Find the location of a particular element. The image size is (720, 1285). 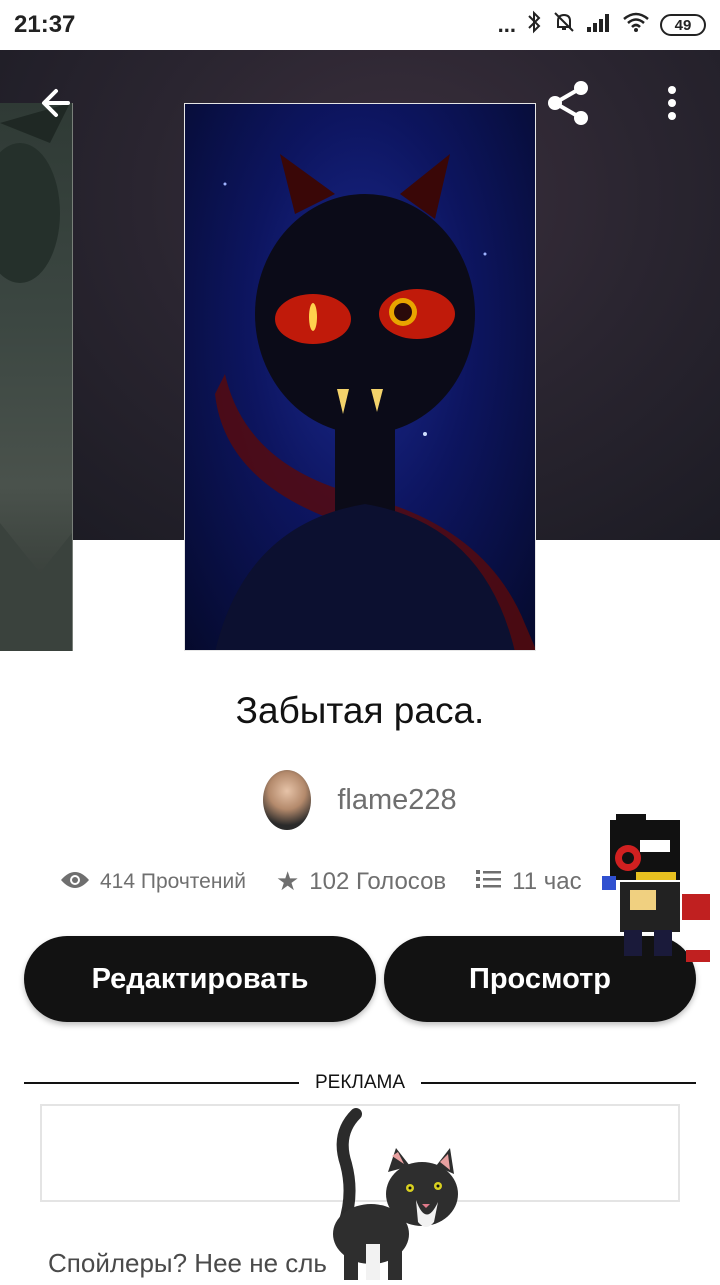

reads-count: 414 Прочтений is located at coordinates (173, 881).